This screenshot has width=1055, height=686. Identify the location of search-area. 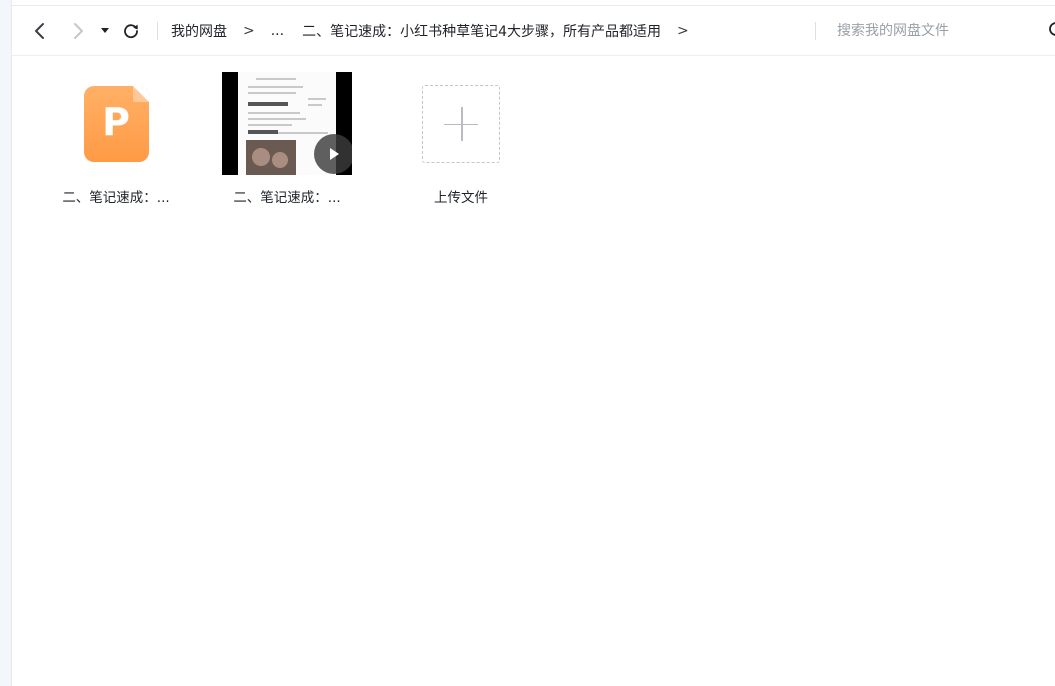
(935, 31).